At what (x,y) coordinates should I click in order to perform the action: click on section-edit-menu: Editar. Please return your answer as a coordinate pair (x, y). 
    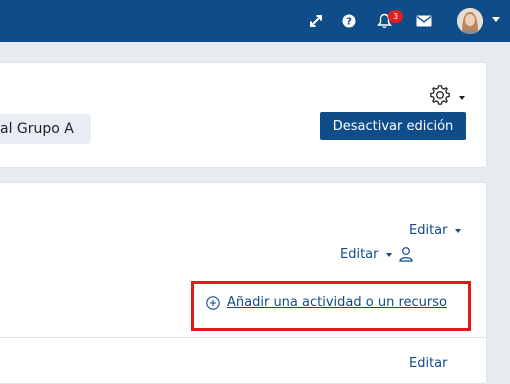
    Looking at the image, I should click on (435, 230).